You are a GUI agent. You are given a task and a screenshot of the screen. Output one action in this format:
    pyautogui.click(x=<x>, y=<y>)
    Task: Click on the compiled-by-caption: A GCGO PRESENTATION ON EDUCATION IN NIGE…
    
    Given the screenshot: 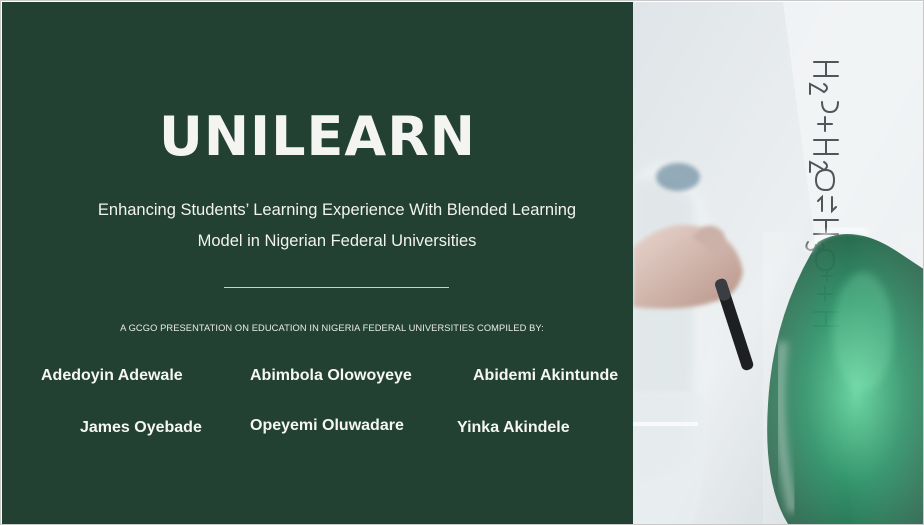 What is the action you would take?
    pyautogui.click(x=332, y=328)
    